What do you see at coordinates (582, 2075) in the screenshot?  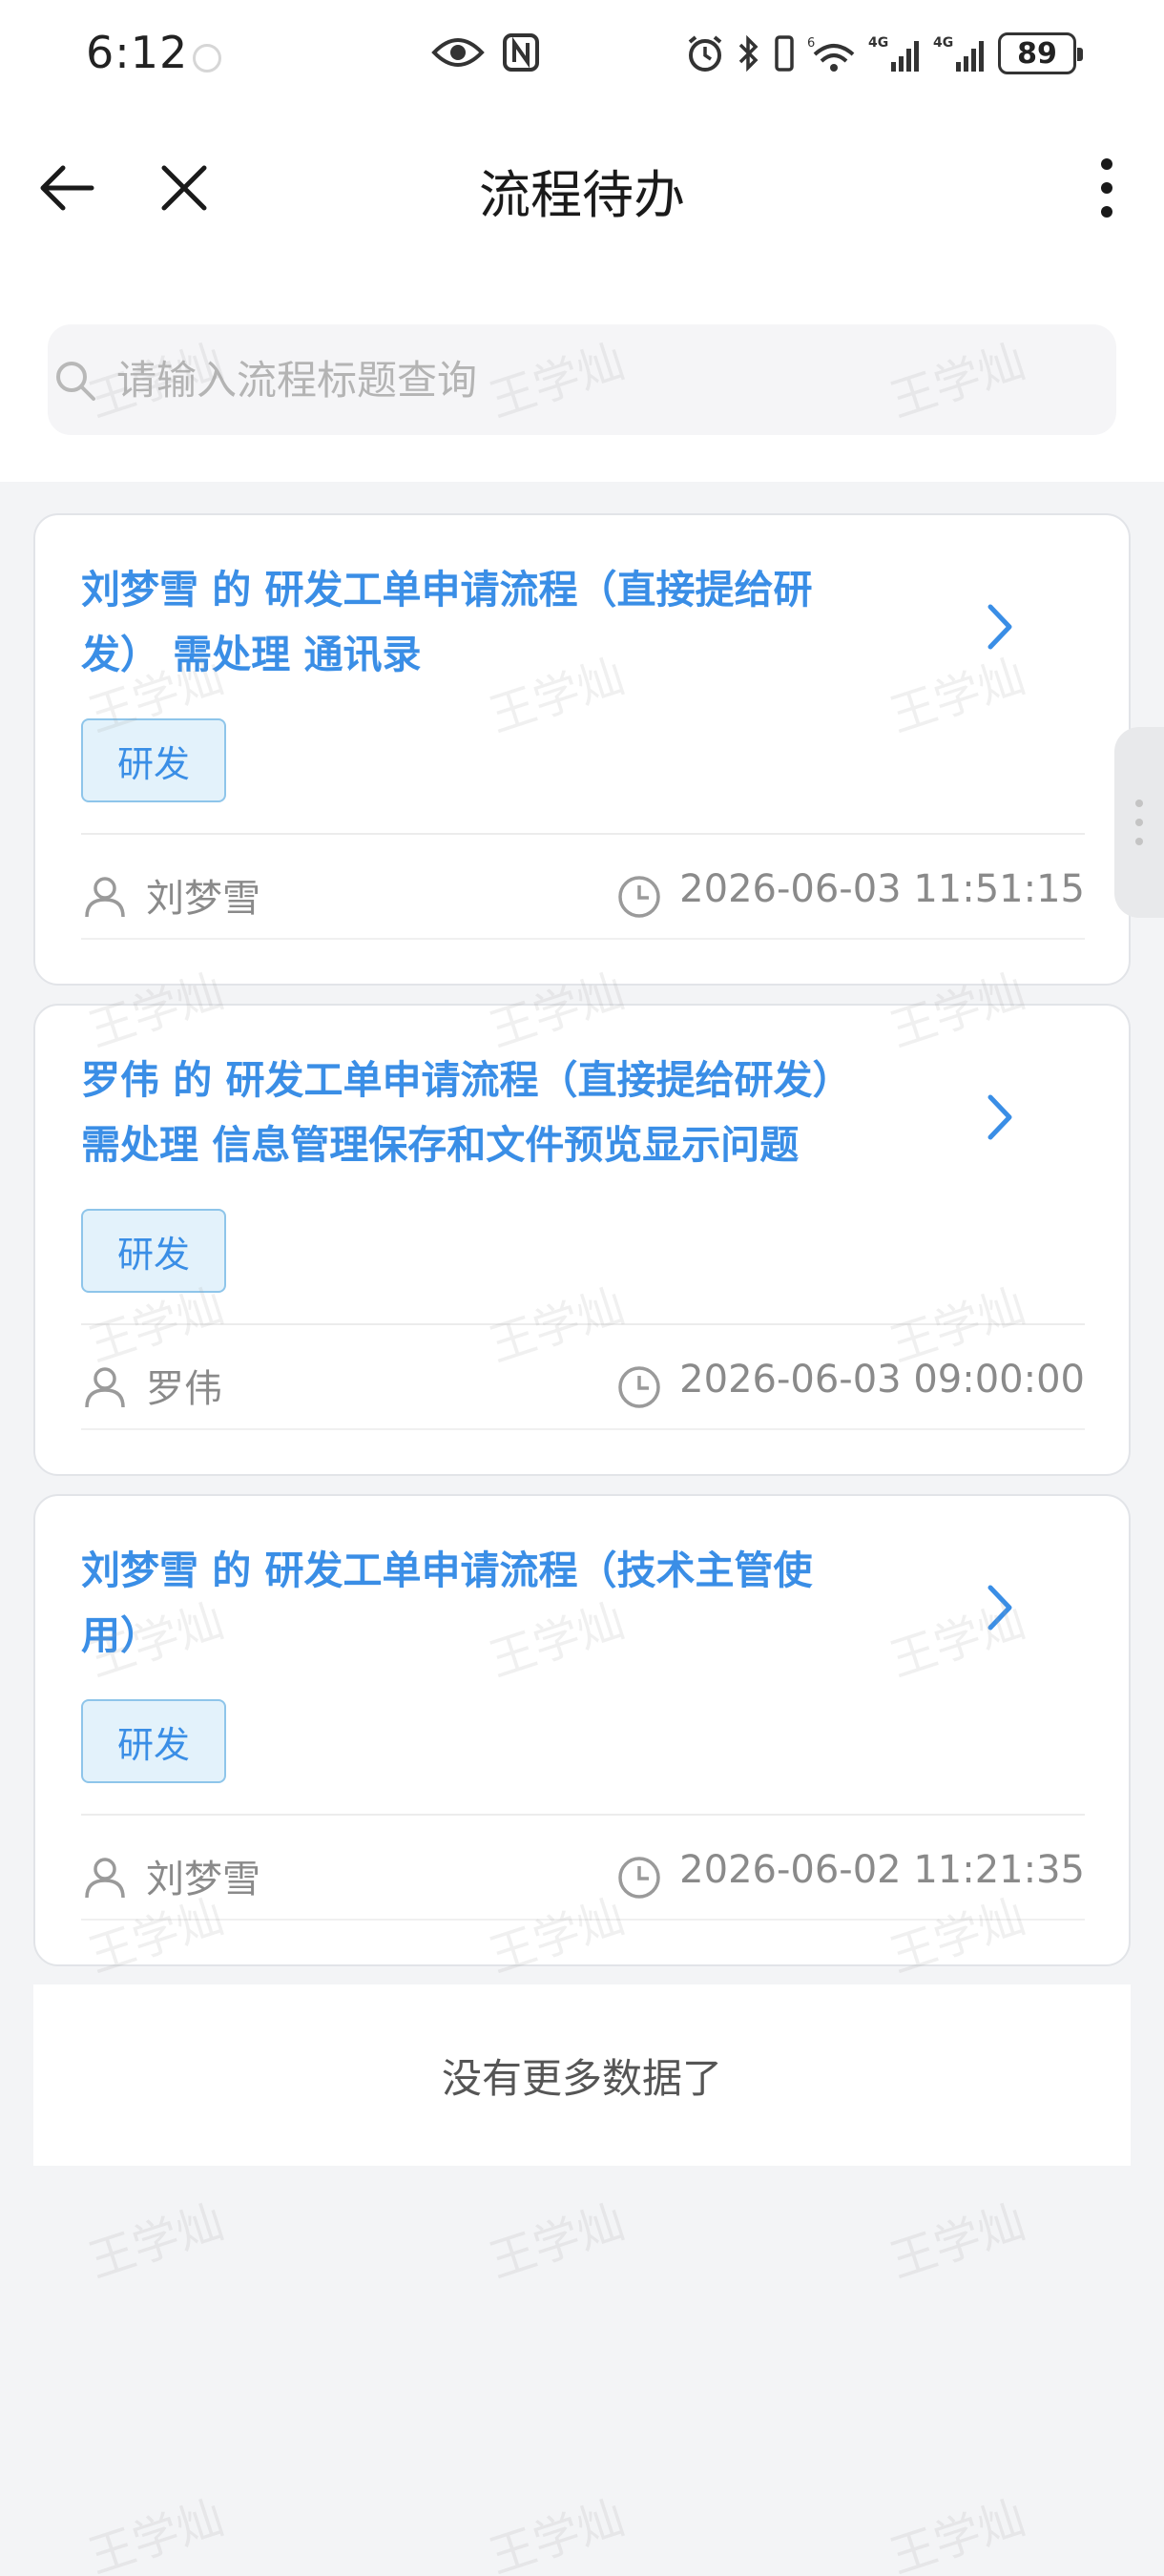 I see `no-more-data-label: 没有更多数据了` at bounding box center [582, 2075].